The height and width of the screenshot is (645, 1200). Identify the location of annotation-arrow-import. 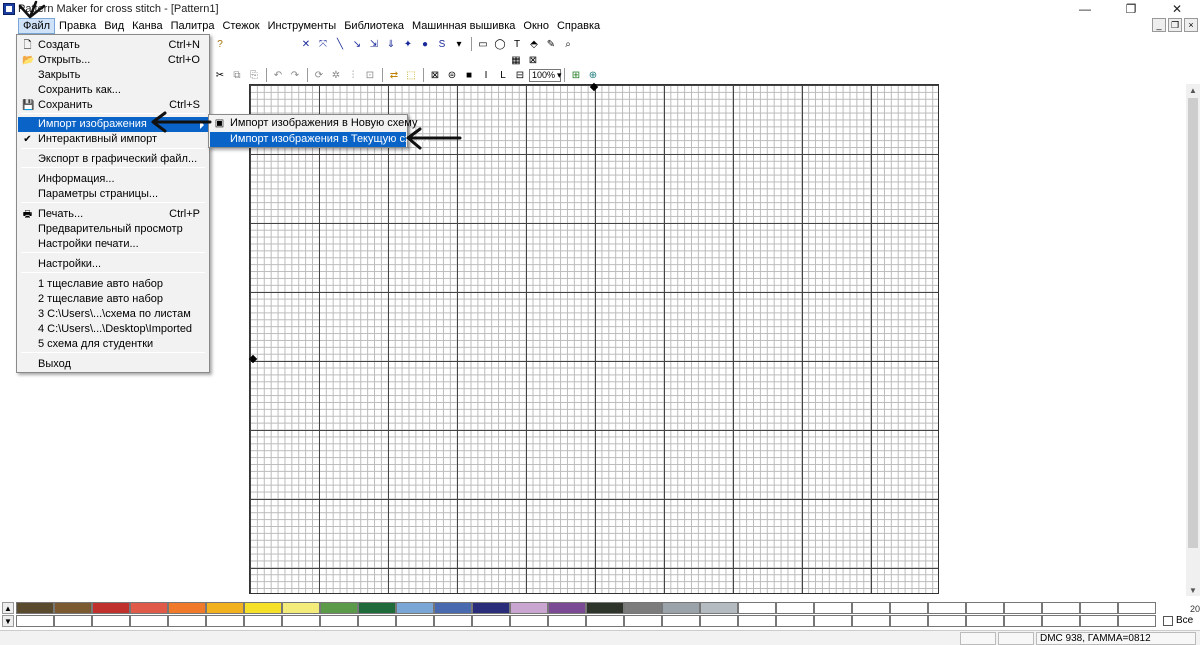
(181, 122).